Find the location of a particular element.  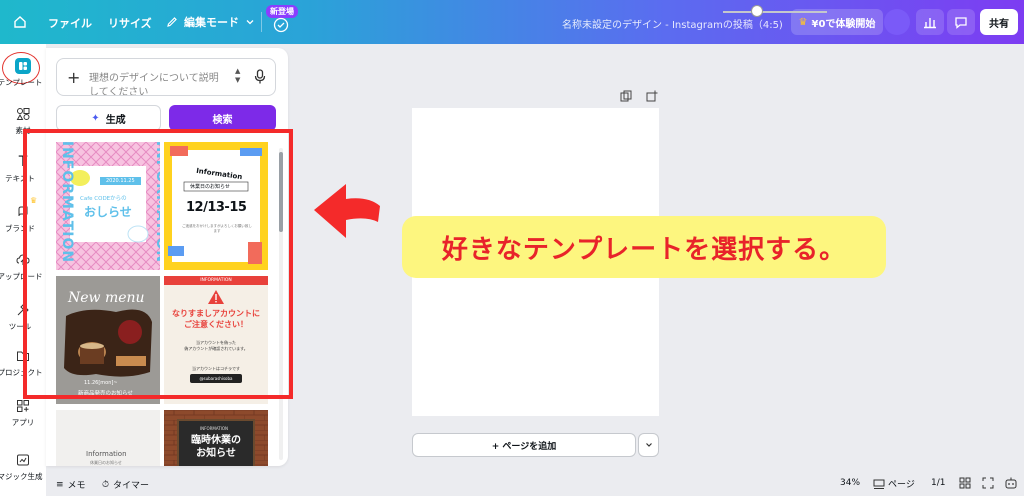

timer-button: ⏱ タイマー is located at coordinates (126, 485).